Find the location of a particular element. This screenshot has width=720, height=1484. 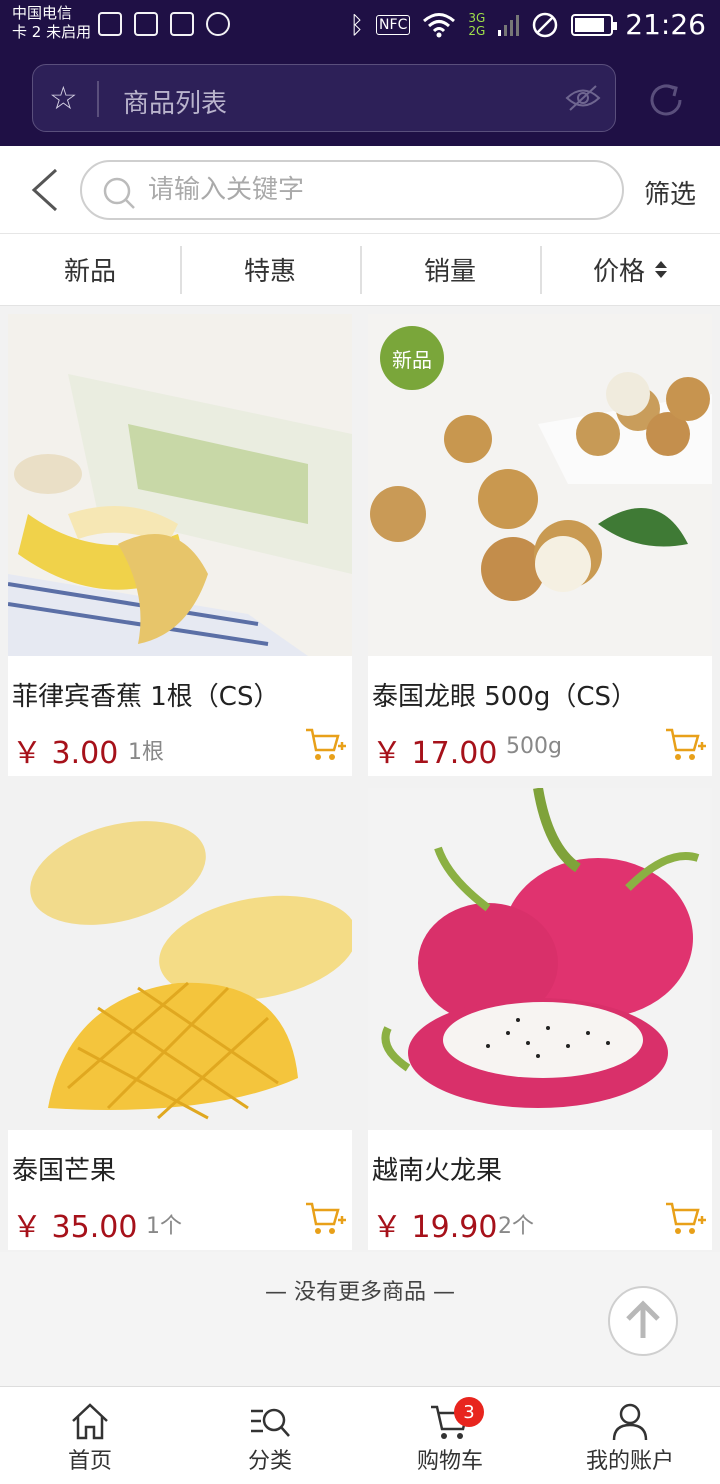

product-unit: 1根 is located at coordinates (146, 752).